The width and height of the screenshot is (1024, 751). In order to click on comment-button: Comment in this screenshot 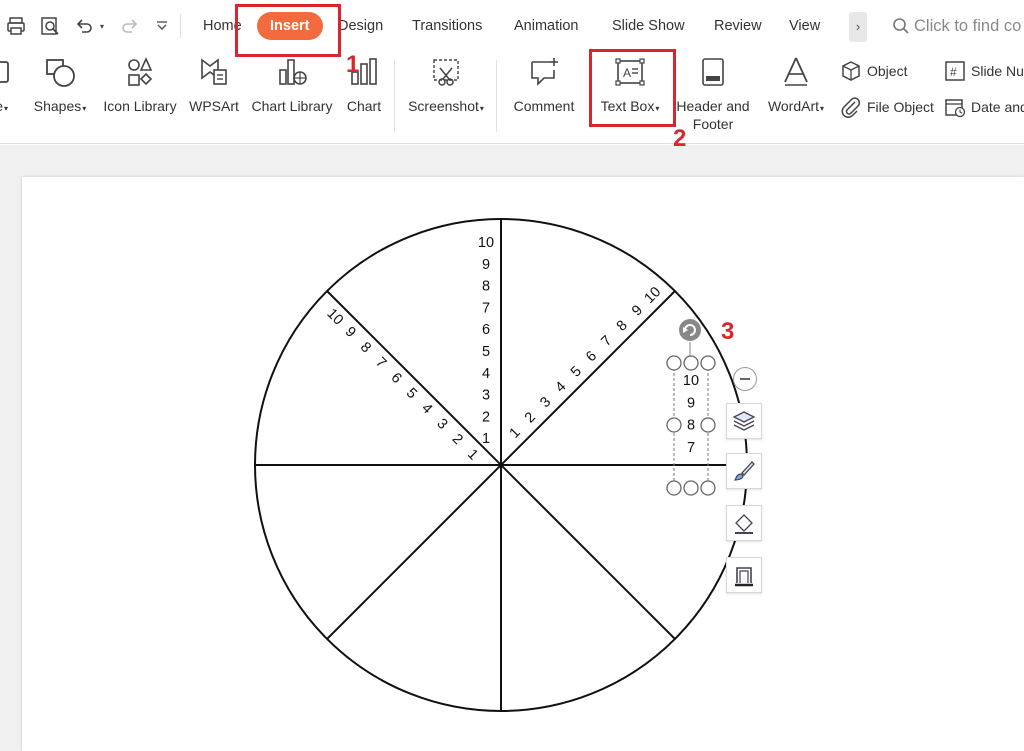, I will do `click(544, 98)`.